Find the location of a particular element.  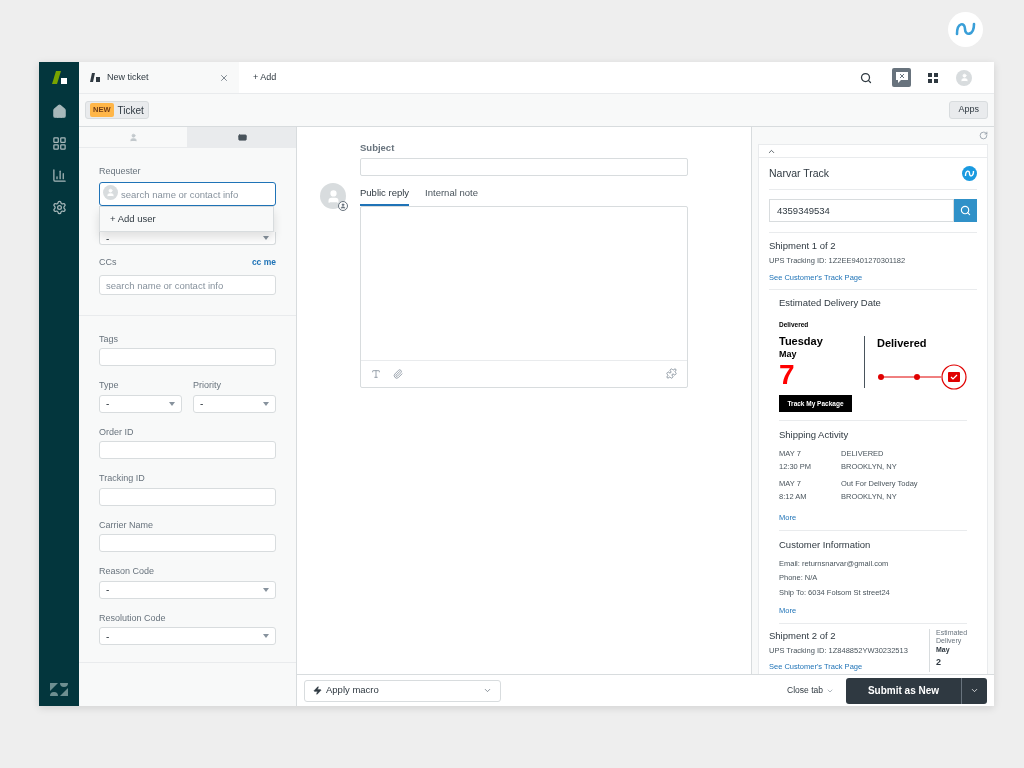

field-label: CCs is located at coordinates (108, 262).